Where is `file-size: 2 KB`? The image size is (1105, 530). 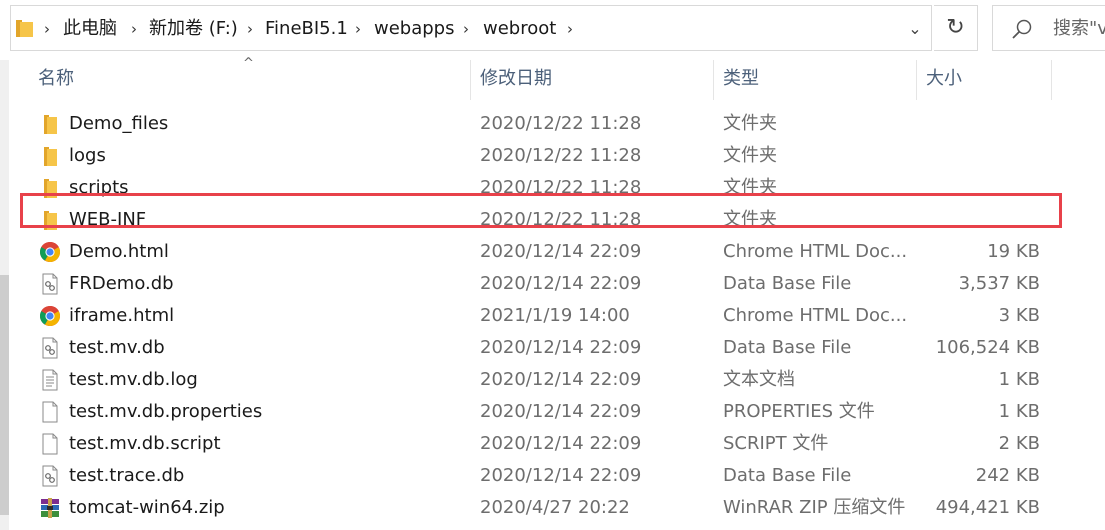
file-size: 2 KB is located at coordinates (1019, 443).